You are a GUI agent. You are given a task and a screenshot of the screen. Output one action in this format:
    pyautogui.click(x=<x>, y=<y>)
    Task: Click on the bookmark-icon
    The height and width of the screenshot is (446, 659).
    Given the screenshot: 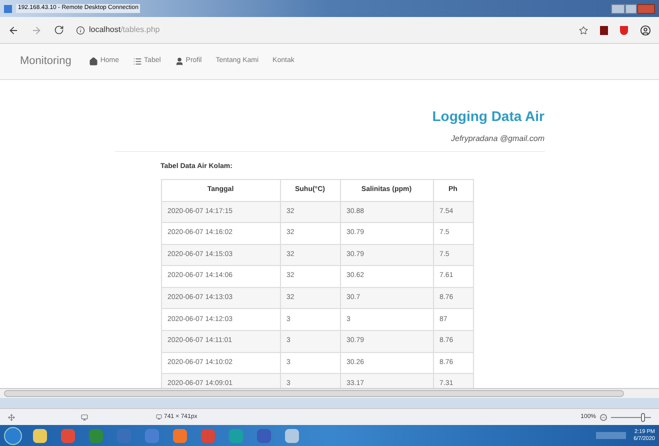 What is the action you would take?
    pyautogui.click(x=583, y=30)
    